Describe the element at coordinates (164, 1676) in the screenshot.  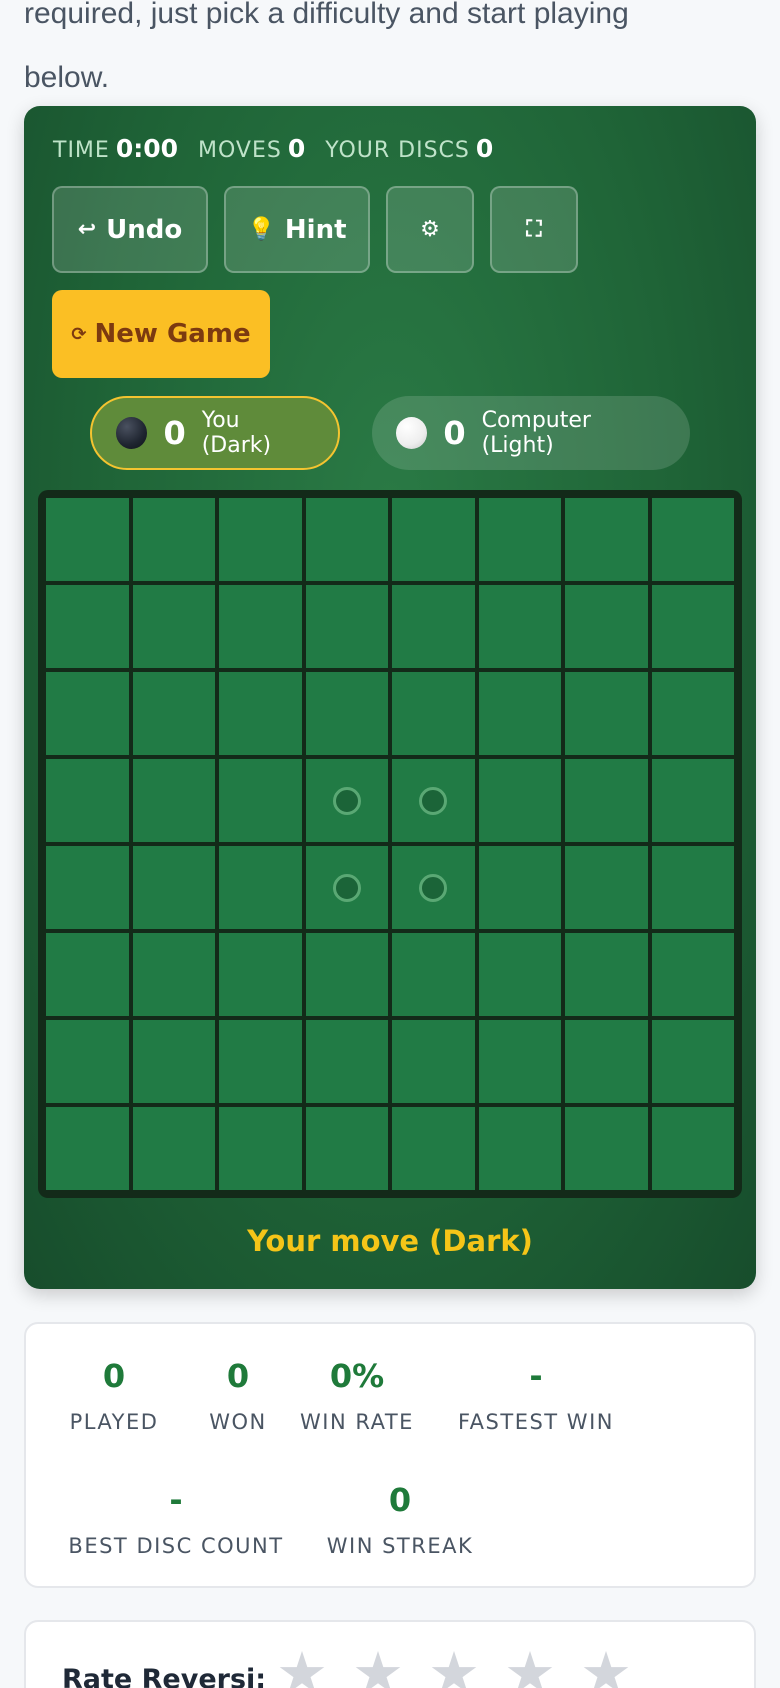
I see `rating-label: Rate Reversi:` at that location.